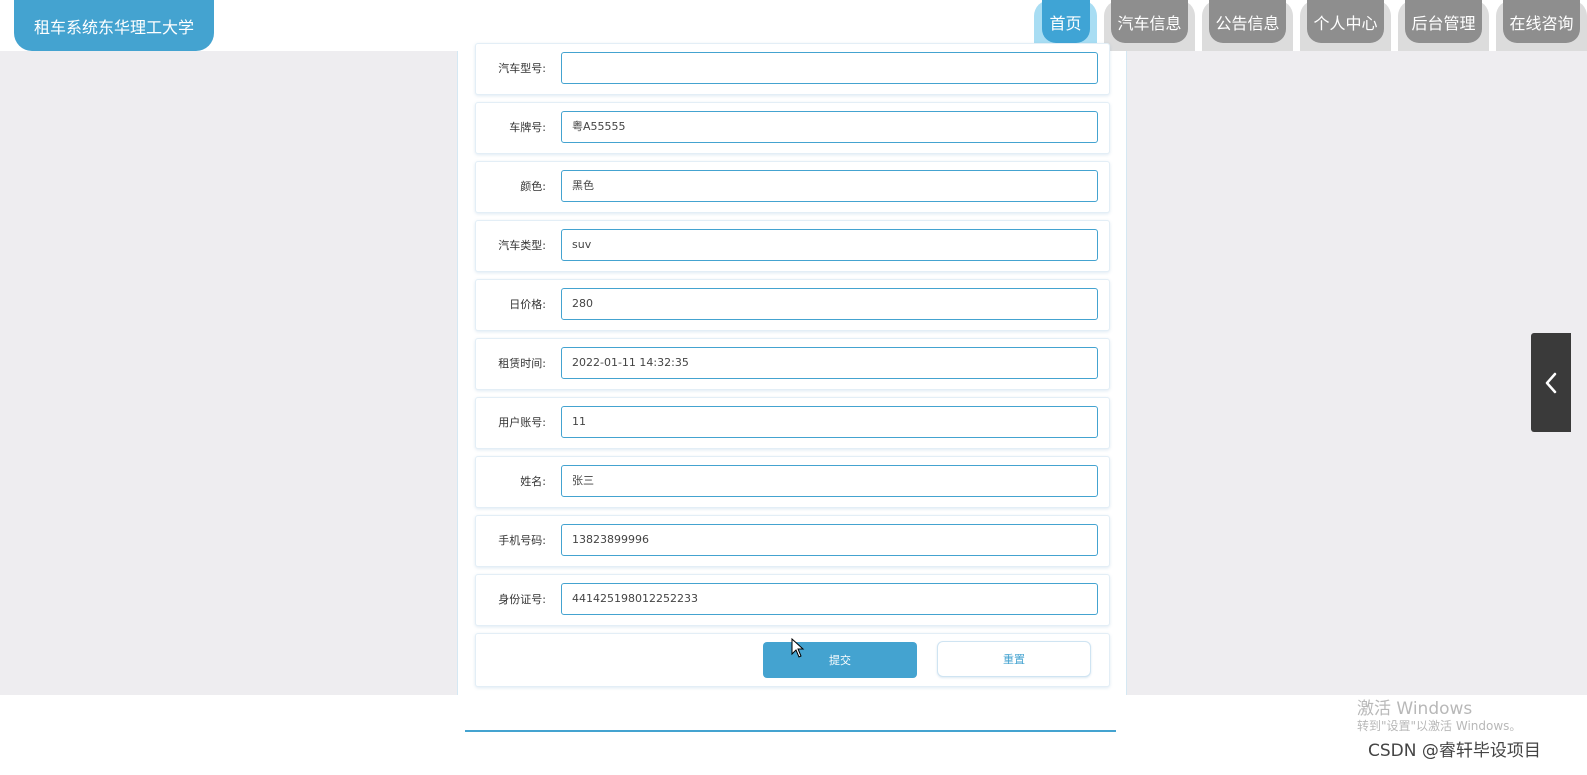 This screenshot has width=1587, height=775. What do you see at coordinates (829, 481) in the screenshot?
I see `name-input: 张三` at bounding box center [829, 481].